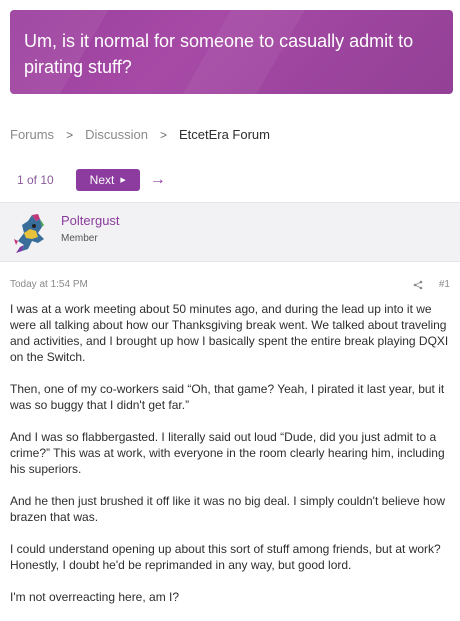 The height and width of the screenshot is (621, 460). I want to click on pagination: 1 of 10 Next ▶ →, so click(88, 180).